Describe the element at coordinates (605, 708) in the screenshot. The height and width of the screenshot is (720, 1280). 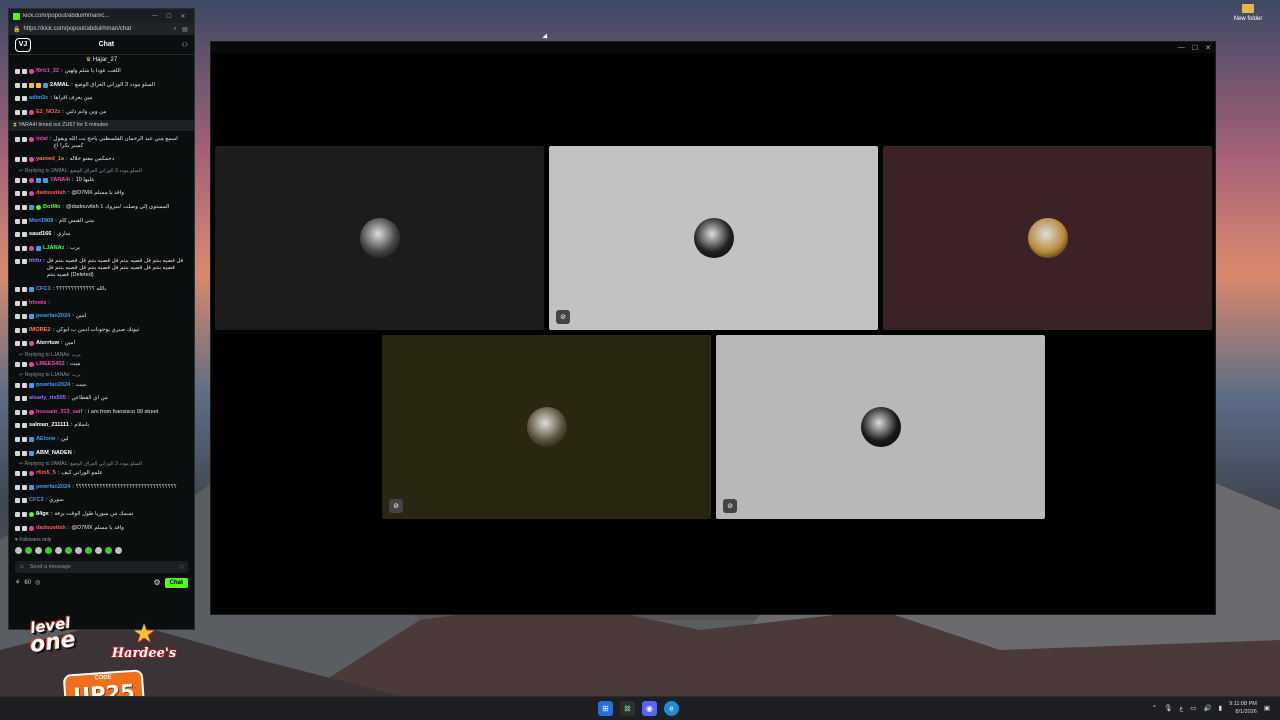
I see `start-icon: ⊞` at that location.